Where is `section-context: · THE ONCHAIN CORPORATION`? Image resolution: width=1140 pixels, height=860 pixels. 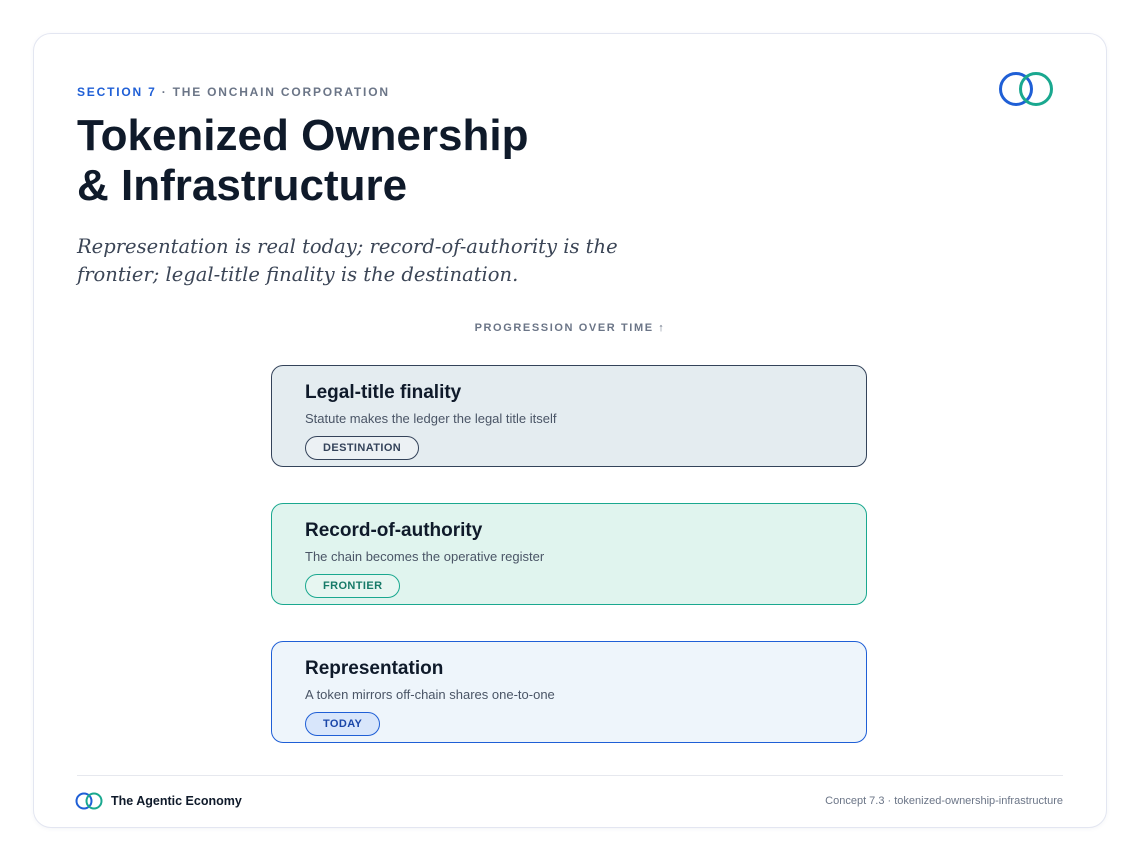 section-context: · THE ONCHAIN CORPORATION is located at coordinates (275, 92).